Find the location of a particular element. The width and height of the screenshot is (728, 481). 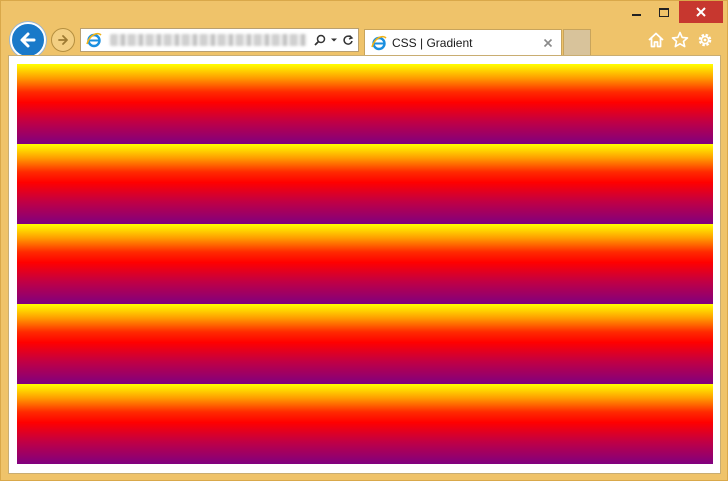

search-icon is located at coordinates (320, 40).